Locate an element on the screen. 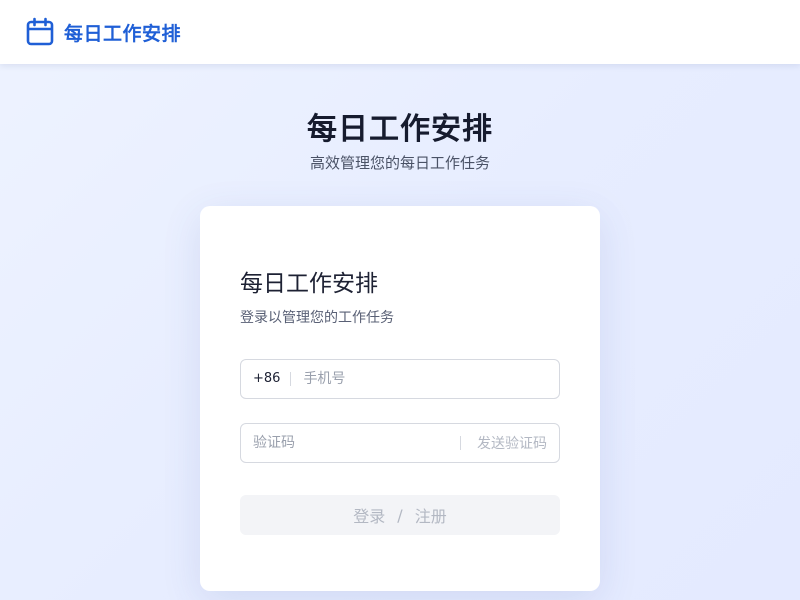 Image resolution: width=800 pixels, height=600 pixels. phone-field: +86 is located at coordinates (400, 379).